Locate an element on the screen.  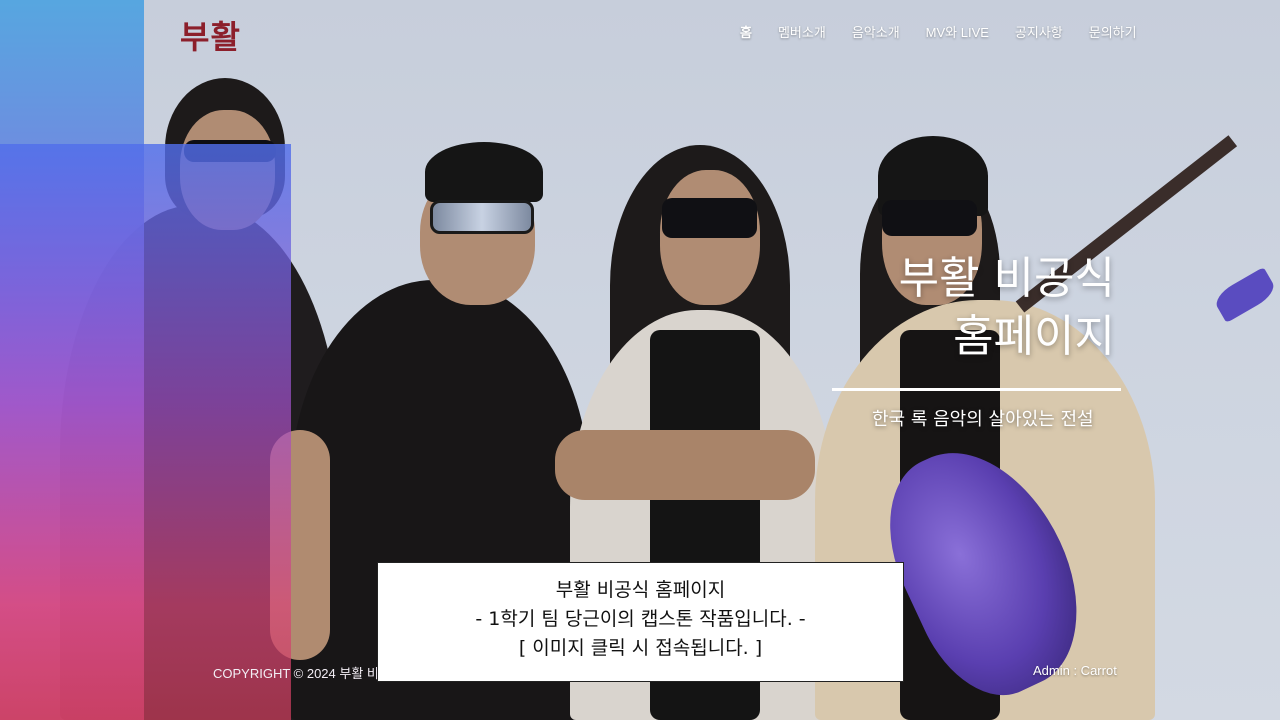
site-logo: 부활 is located at coordinates (210, 35).